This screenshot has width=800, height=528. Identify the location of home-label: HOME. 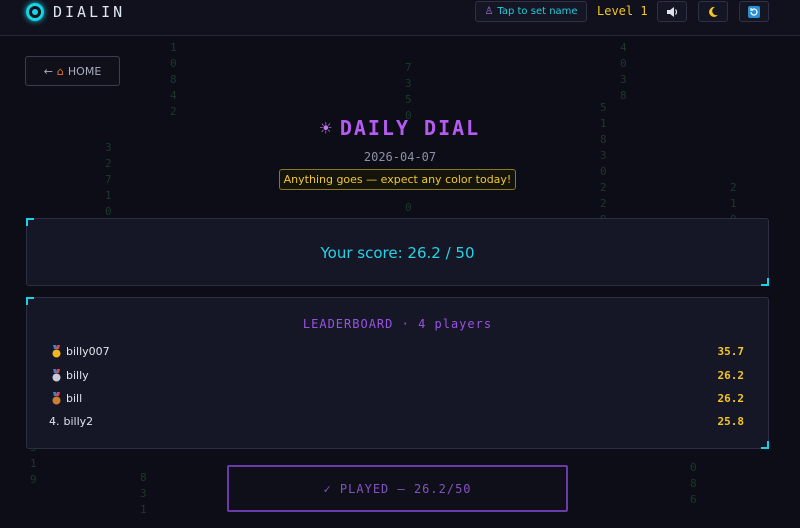
(84, 71).